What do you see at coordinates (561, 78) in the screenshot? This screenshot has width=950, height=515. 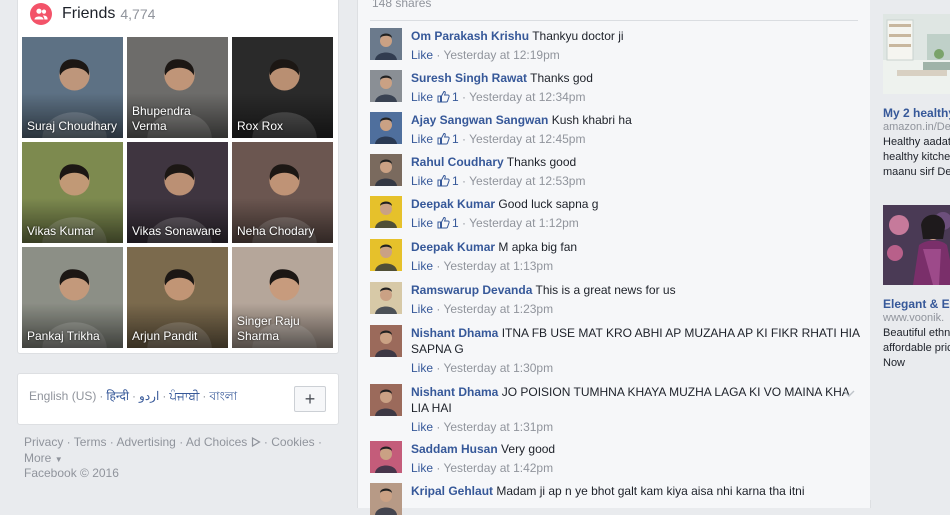 I see `comment-text: Thanks god` at bounding box center [561, 78].